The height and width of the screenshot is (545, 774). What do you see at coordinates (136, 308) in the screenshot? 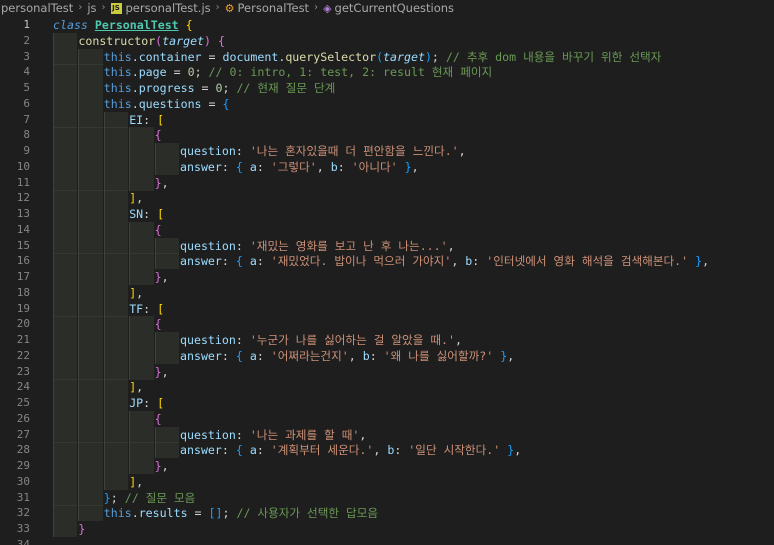
I see `code-token: TF` at bounding box center [136, 308].